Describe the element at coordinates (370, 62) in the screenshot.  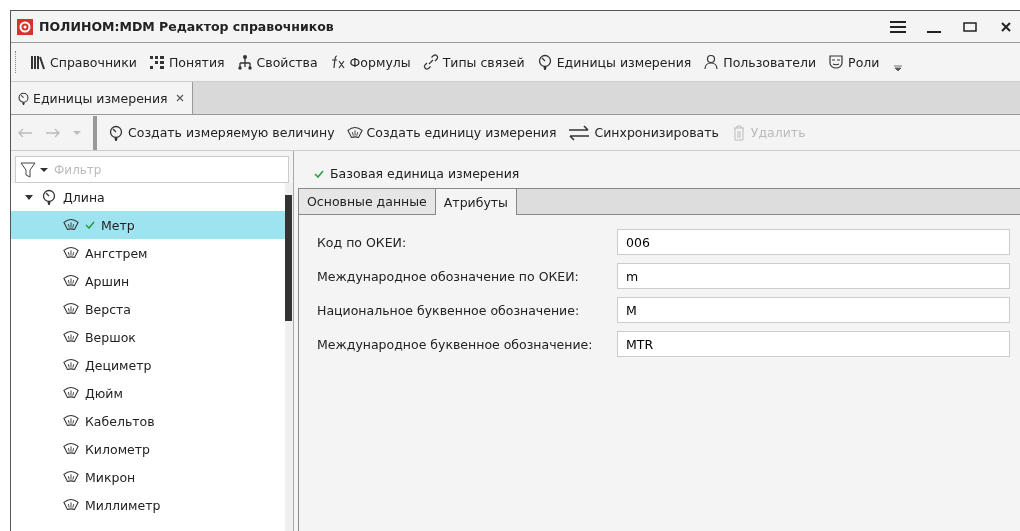
I see `toolbar-button: Формулы` at that location.